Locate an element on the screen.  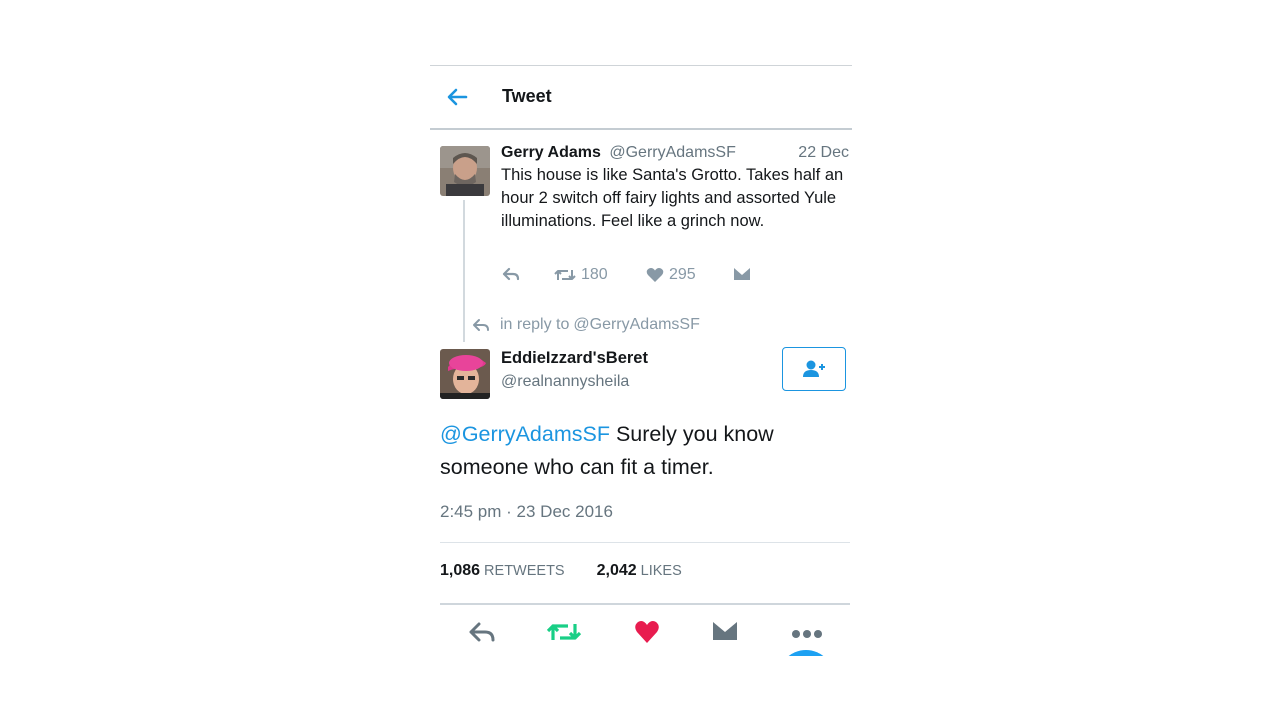
likes-label: LIKES is located at coordinates (661, 571).